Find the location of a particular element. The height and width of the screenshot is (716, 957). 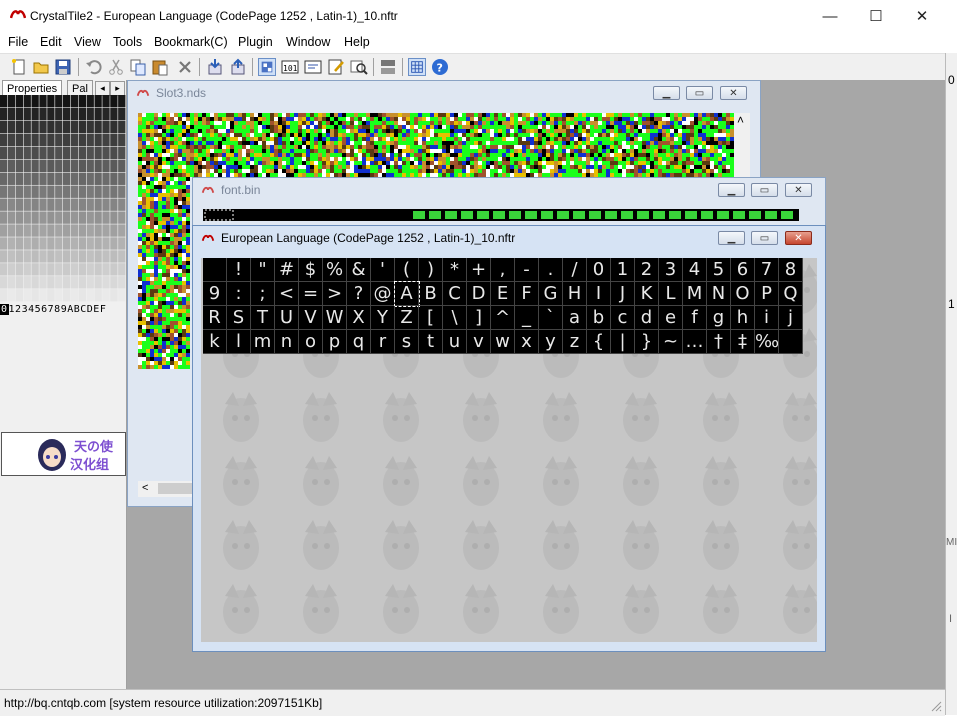

mdi-window-titlebar: Slot3.nds ▁ ▭ ✕ is located at coordinates (444, 93).